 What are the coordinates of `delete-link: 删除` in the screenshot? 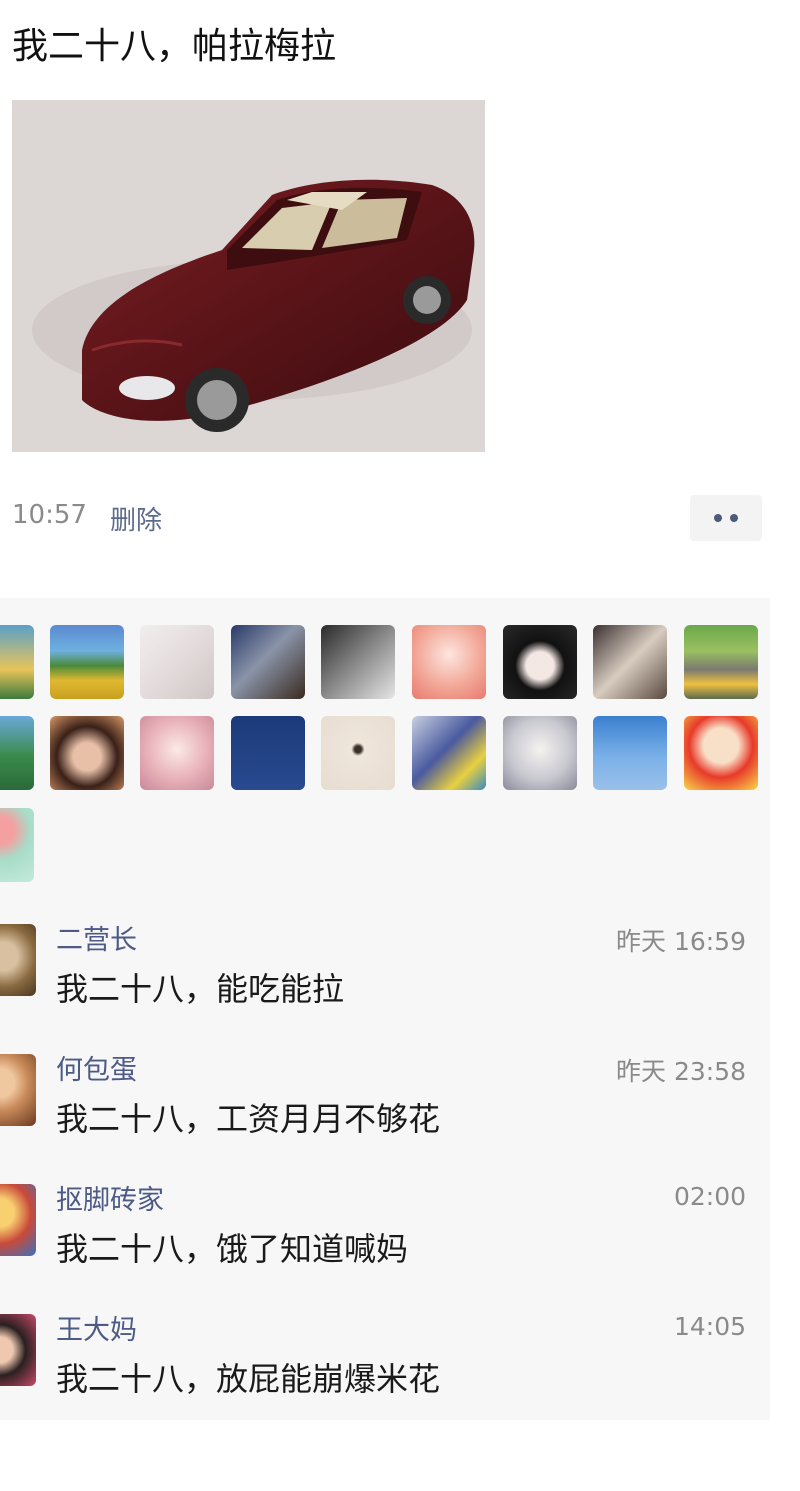 It's located at (136, 518).